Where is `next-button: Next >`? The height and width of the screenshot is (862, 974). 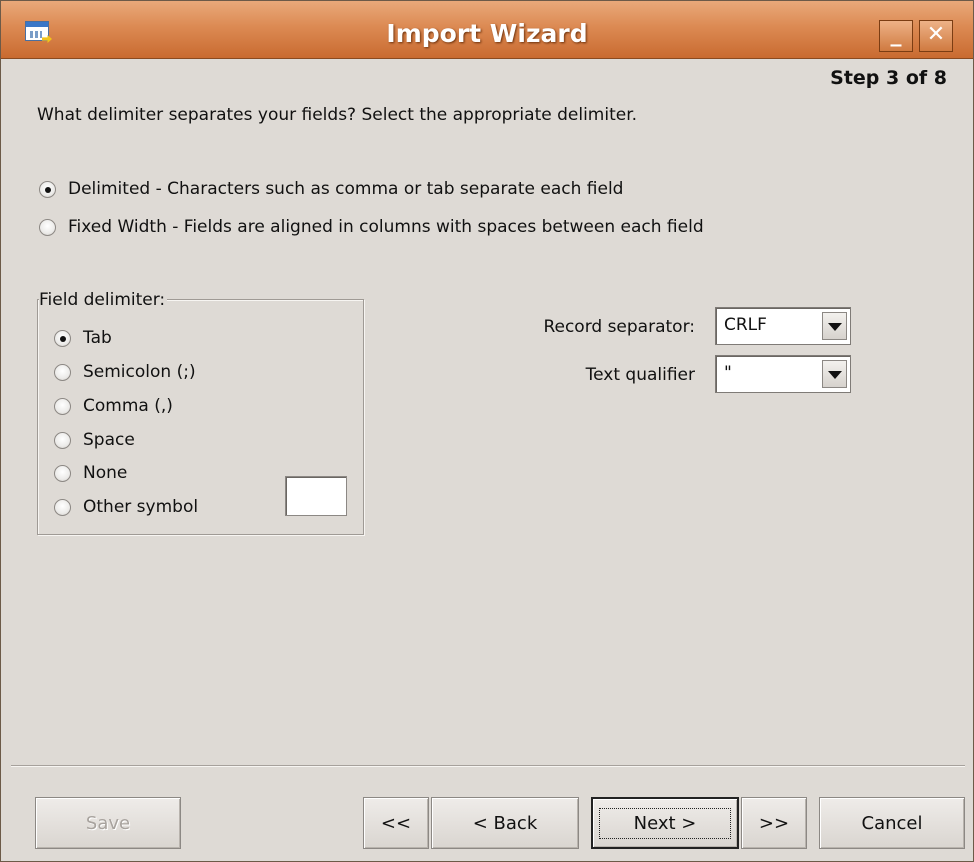 next-button: Next > is located at coordinates (665, 823).